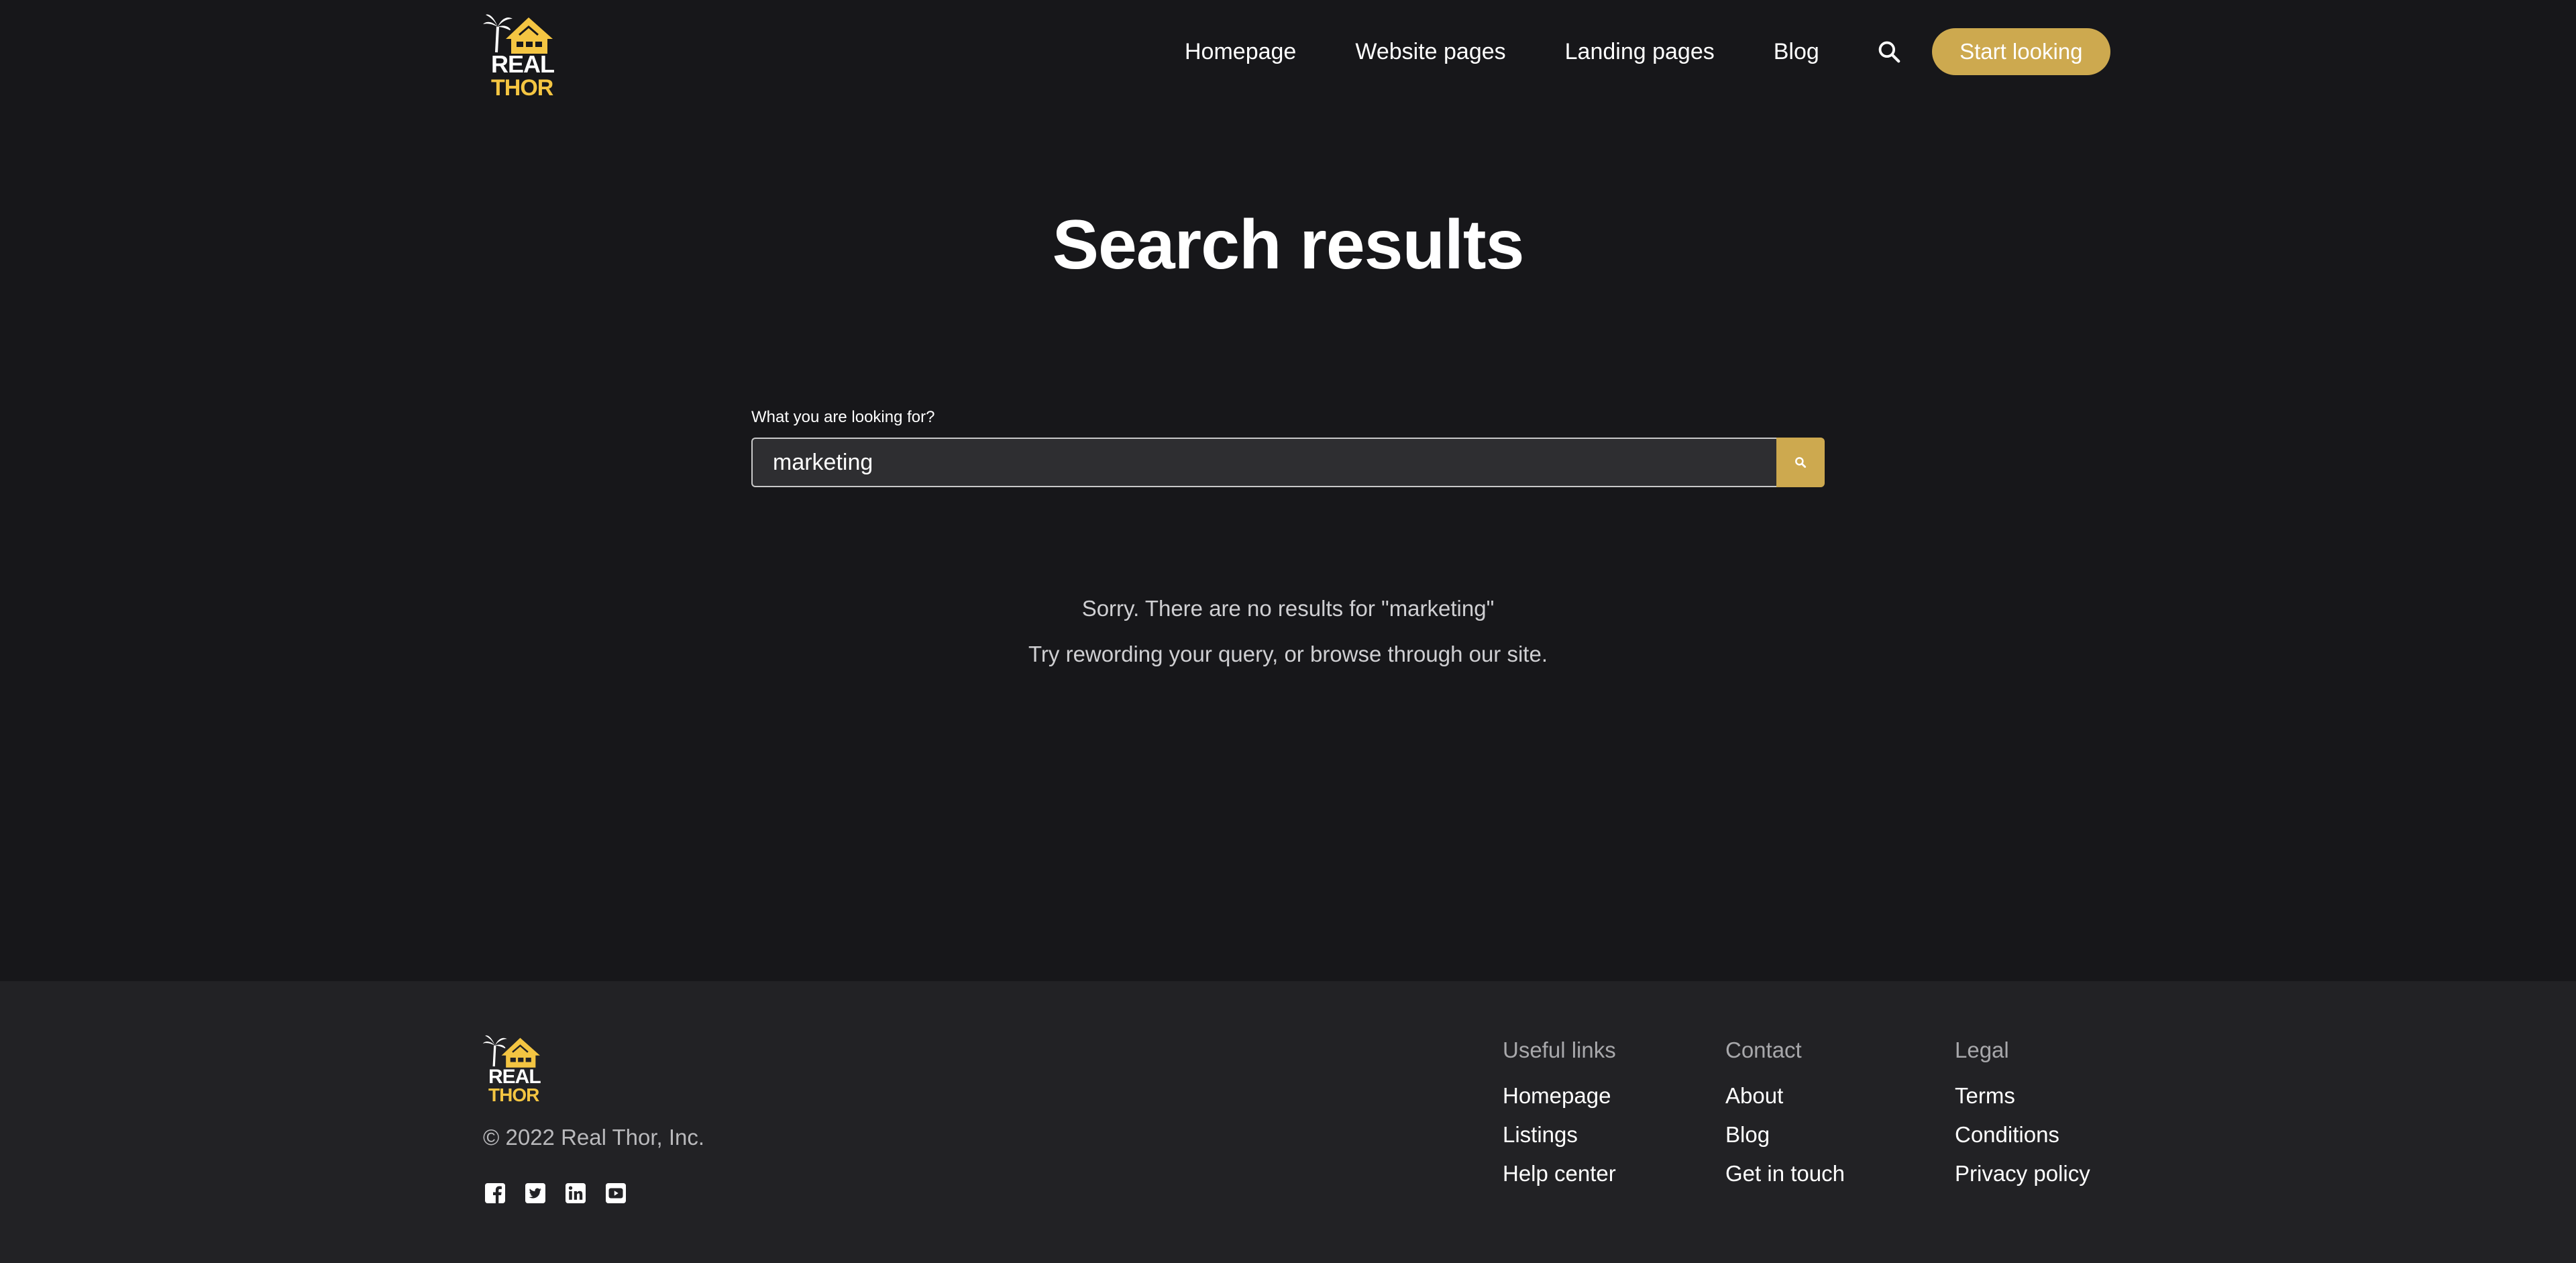  Describe the element at coordinates (2022, 1174) in the screenshot. I see `footer-link-privacy-policy: Privacy policy` at that location.